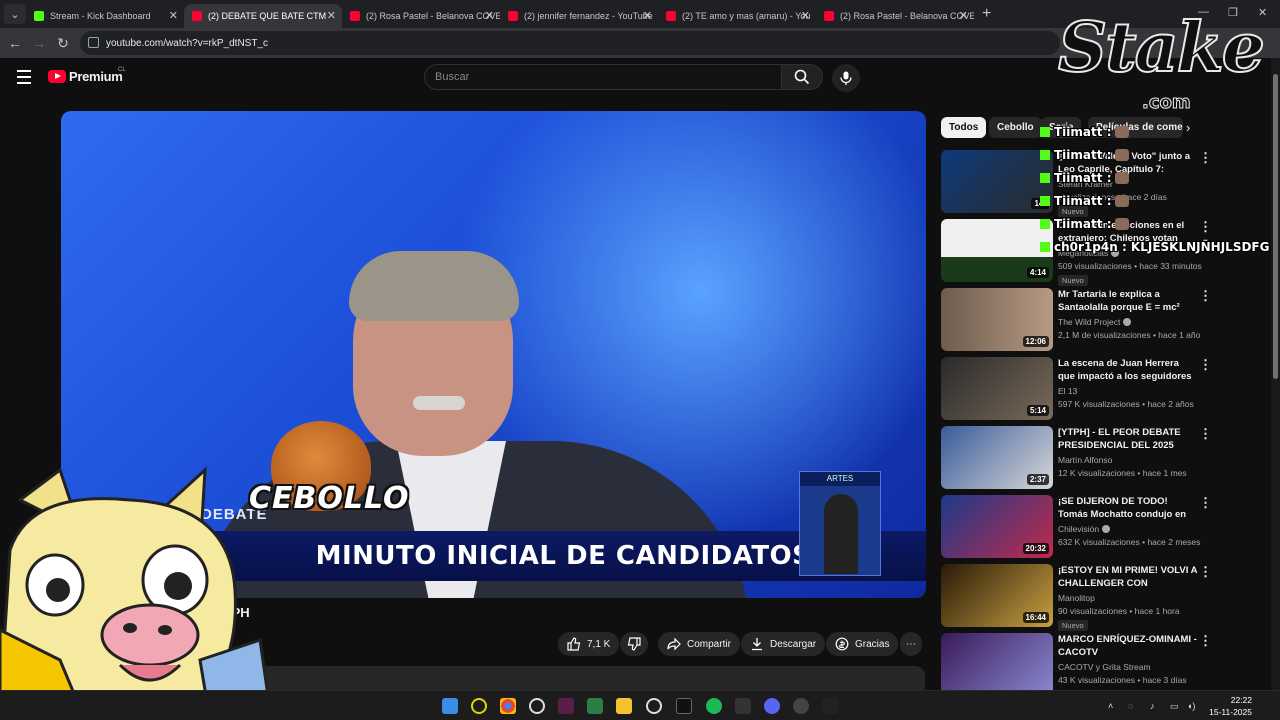  What do you see at coordinates (624, 706) in the screenshot?
I see `file-explorer-icon` at bounding box center [624, 706].